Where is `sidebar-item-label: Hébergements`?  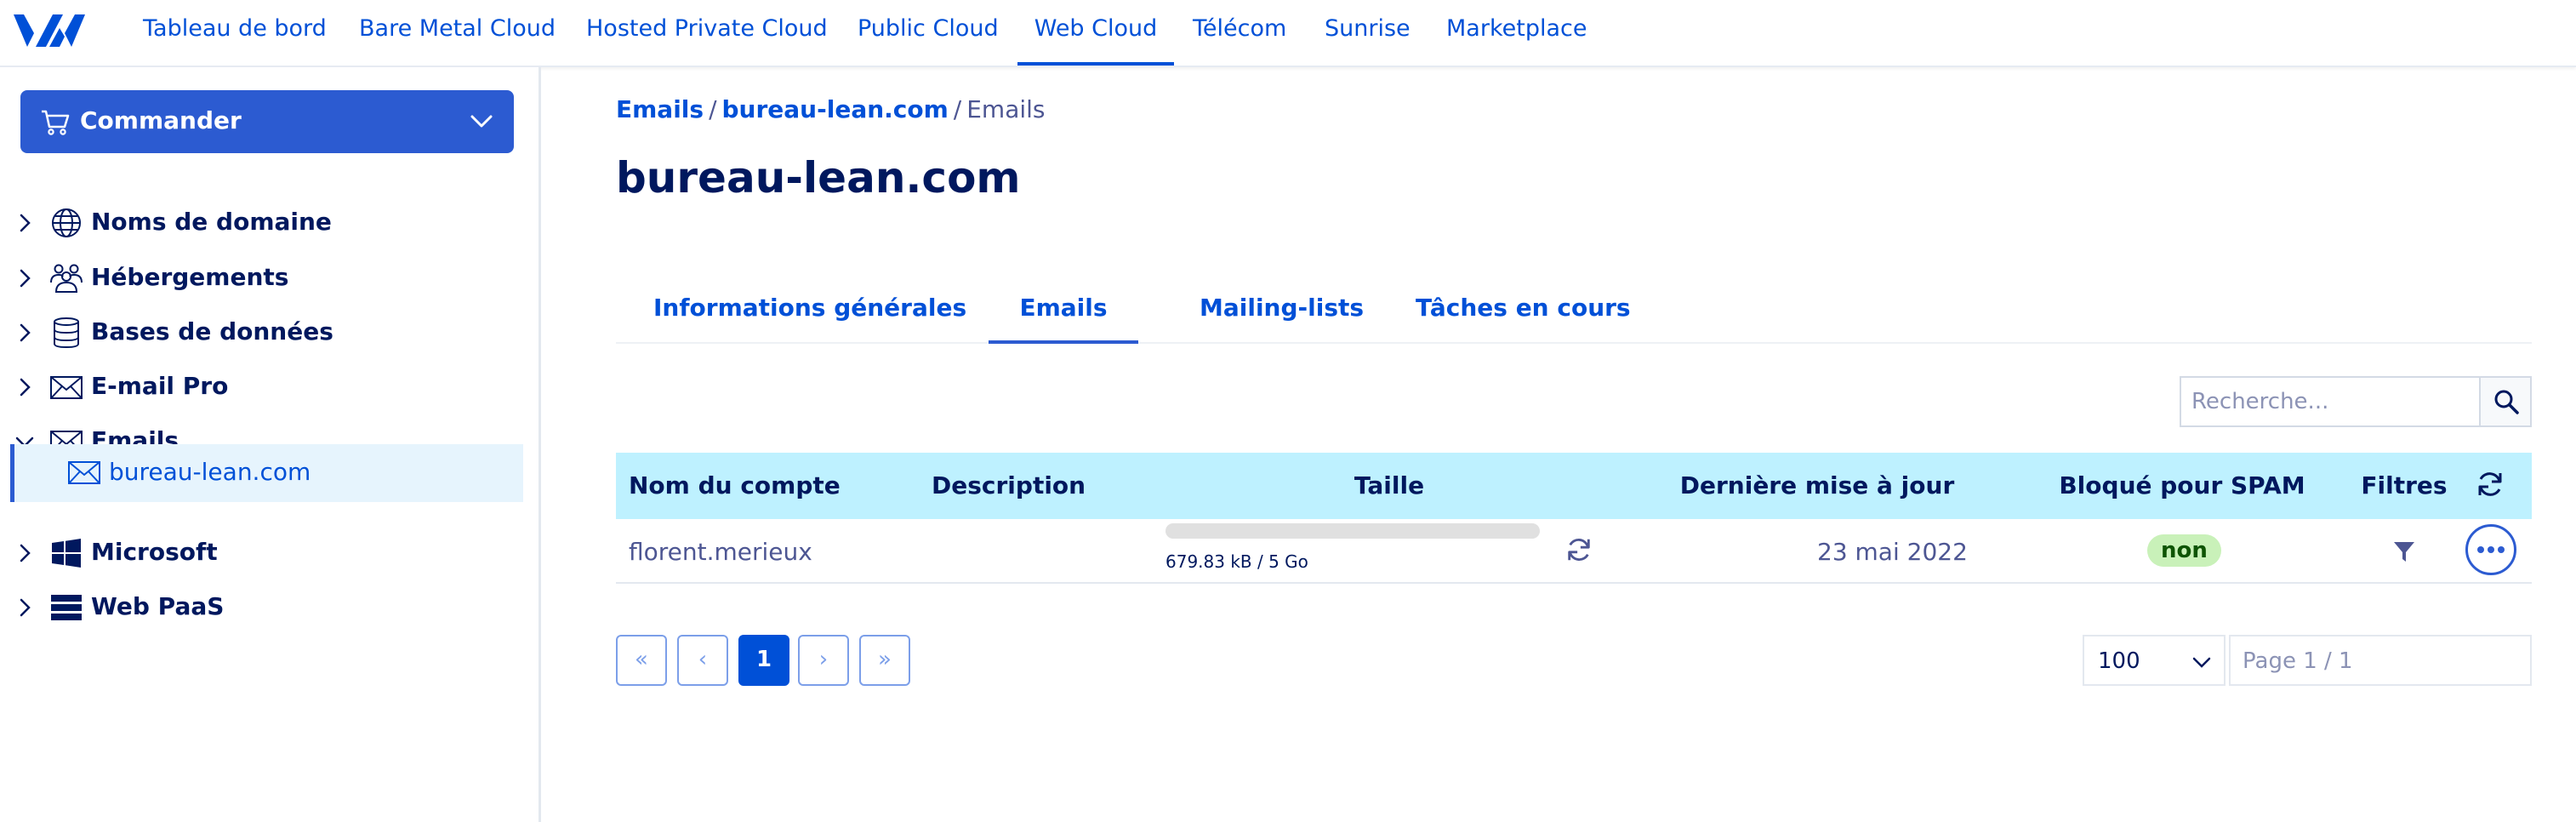 sidebar-item-label: Hébergements is located at coordinates (190, 277).